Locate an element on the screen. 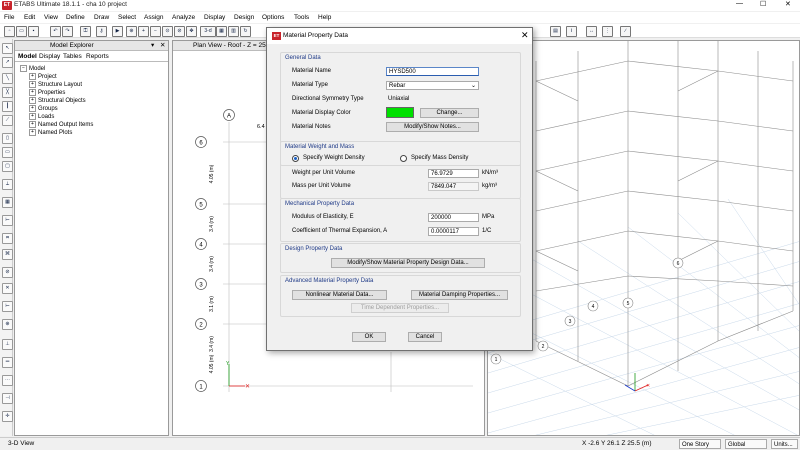 Image resolution: width=800 pixels, height=450 pixels. dialog-close-button: ✕ is located at coordinates (525, 35).